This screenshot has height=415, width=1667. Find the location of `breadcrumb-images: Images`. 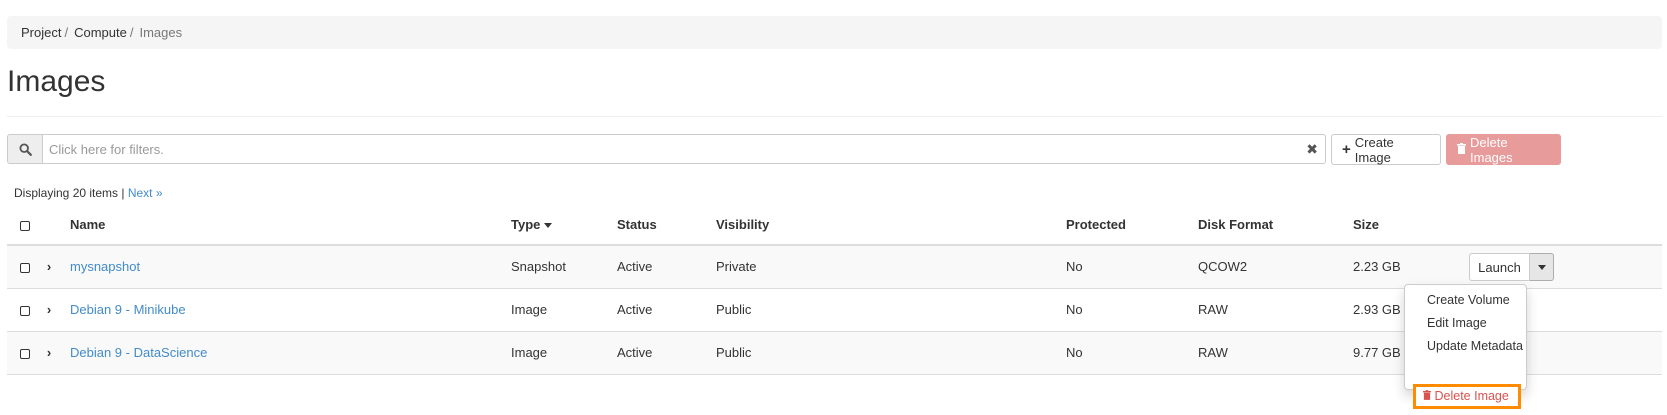

breadcrumb-images: Images is located at coordinates (161, 32).